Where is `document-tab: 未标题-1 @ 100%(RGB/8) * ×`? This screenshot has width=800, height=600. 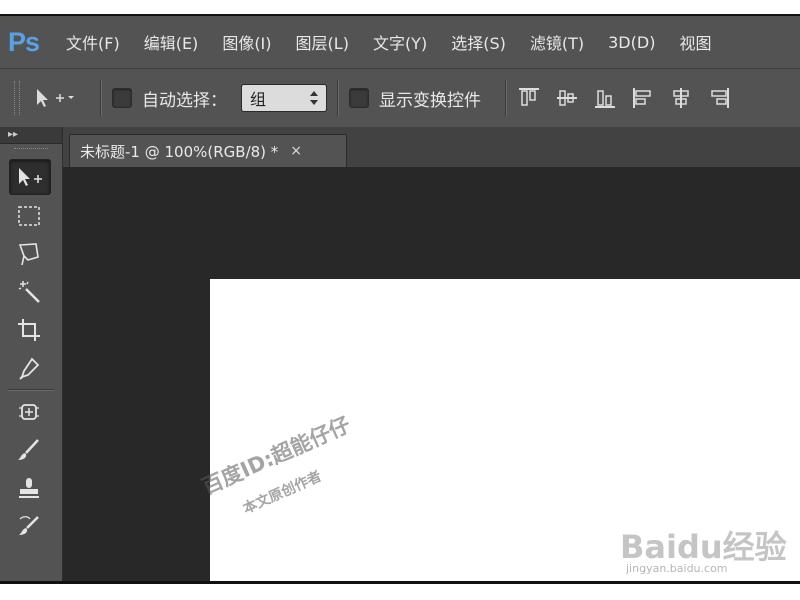
document-tab: 未标题-1 @ 100%(RGB/8) * × is located at coordinates (208, 150).